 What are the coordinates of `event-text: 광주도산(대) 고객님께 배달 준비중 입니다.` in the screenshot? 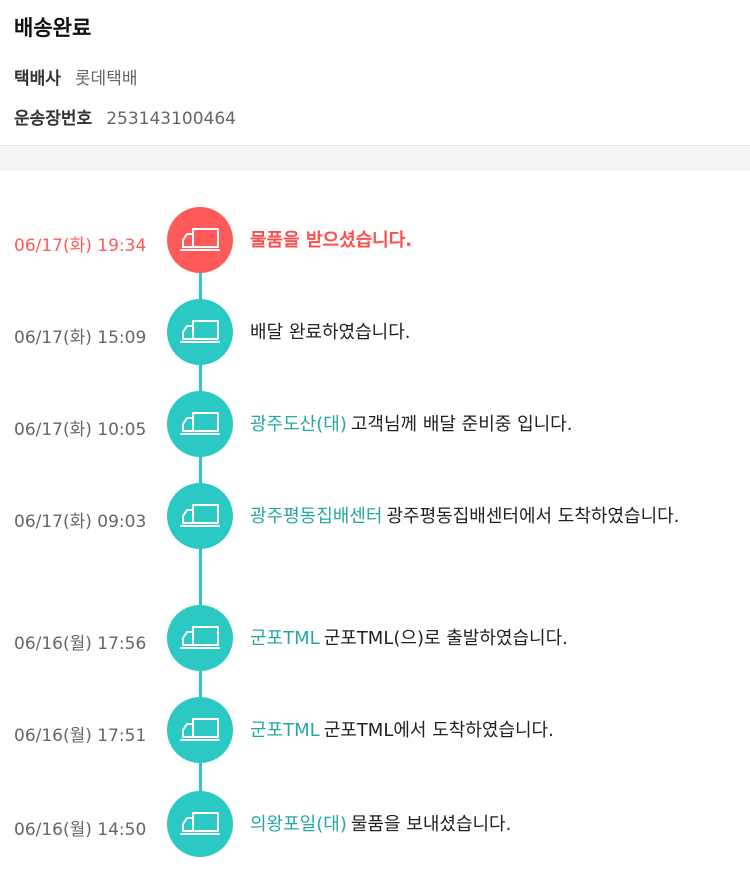 It's located at (492, 424).